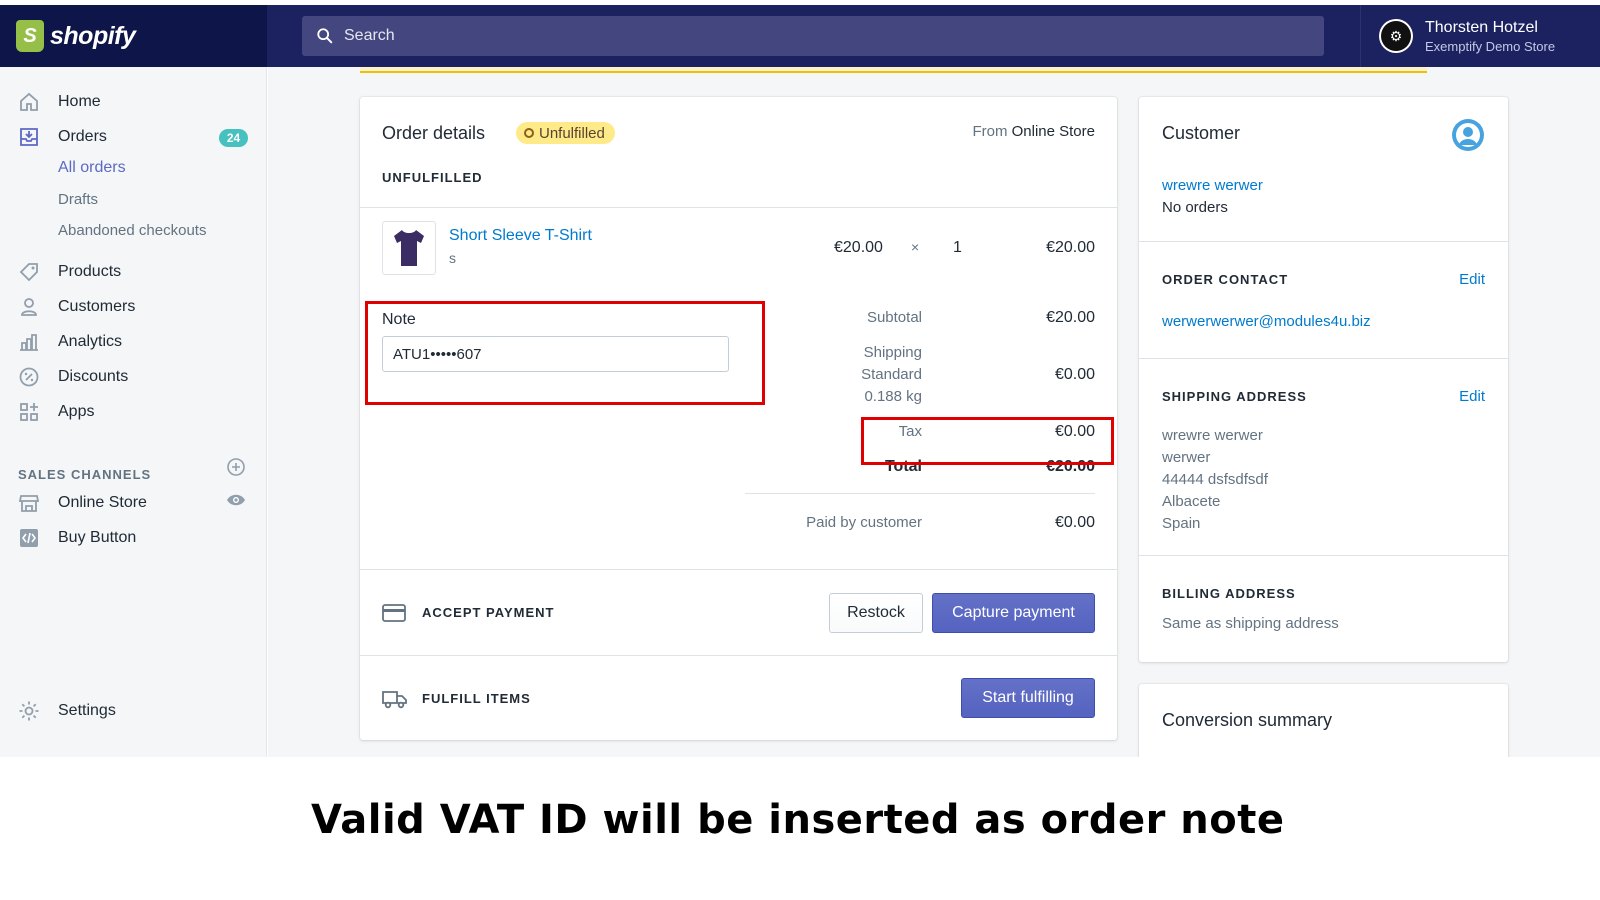 The width and height of the screenshot is (1600, 900). I want to click on sidebar-item-label: Settings, so click(87, 710).